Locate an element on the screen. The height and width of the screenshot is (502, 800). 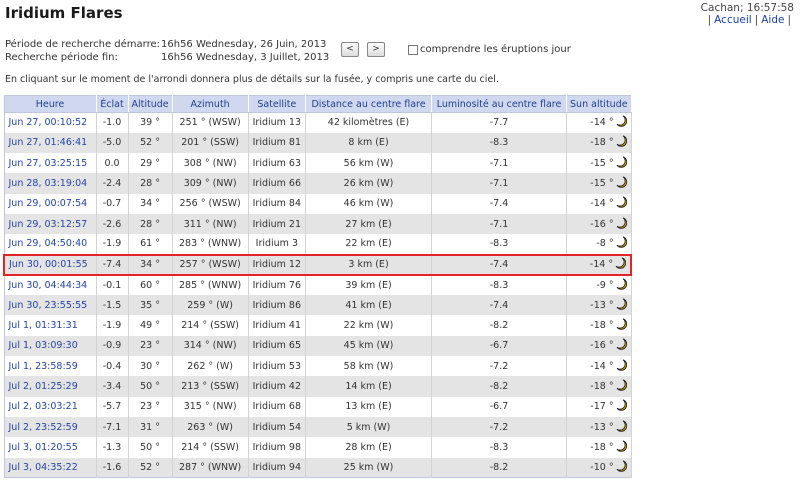
time-link: Jun 29, 04:50:40 is located at coordinates (50, 244).